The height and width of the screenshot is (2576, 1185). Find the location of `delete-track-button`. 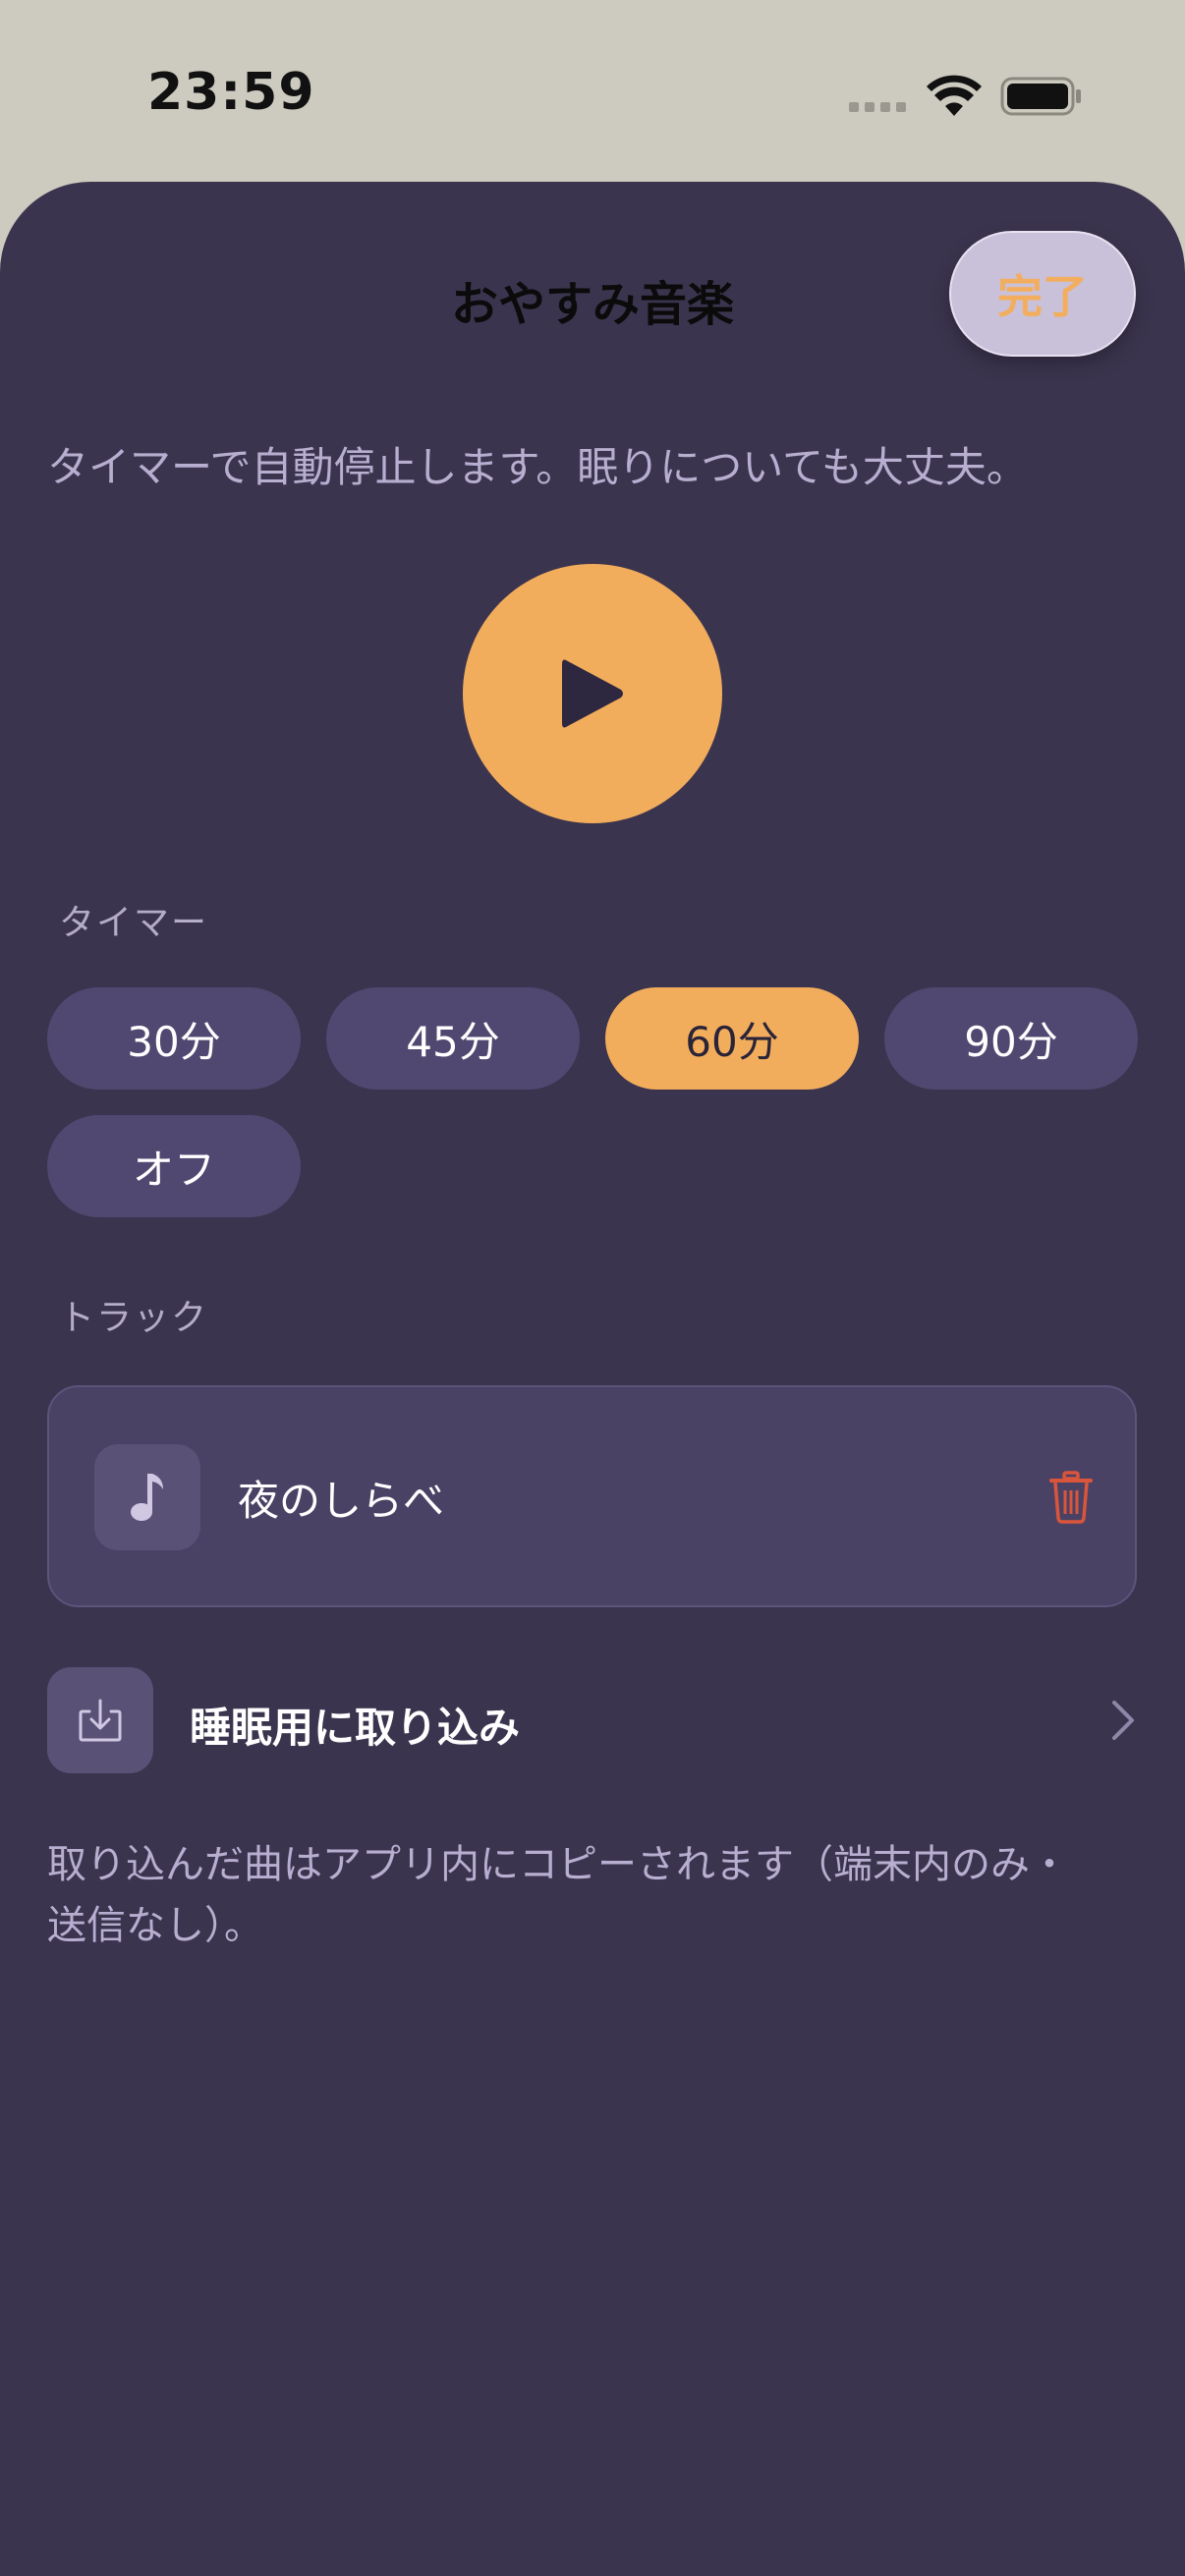

delete-track-button is located at coordinates (1071, 1497).